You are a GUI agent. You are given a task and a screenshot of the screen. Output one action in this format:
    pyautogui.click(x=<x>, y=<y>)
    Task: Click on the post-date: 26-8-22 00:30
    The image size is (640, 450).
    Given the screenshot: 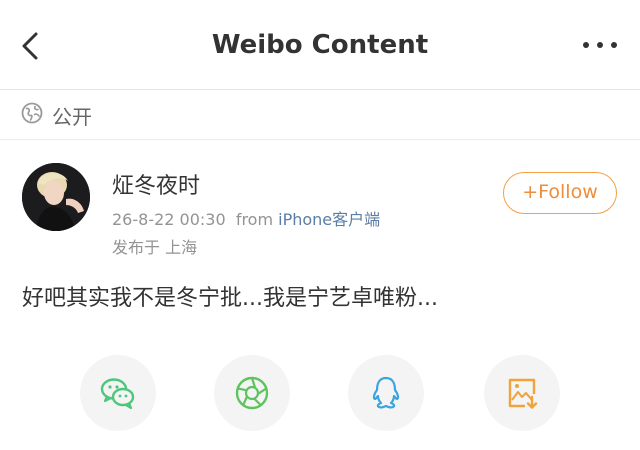 What is the action you would take?
    pyautogui.click(x=169, y=219)
    